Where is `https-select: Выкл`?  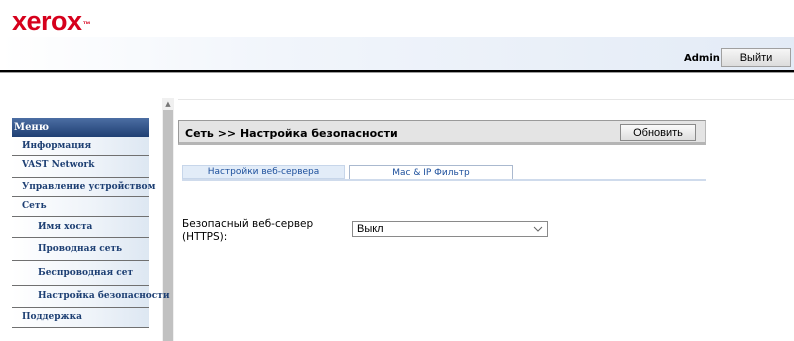
https-select: Выкл is located at coordinates (450, 229).